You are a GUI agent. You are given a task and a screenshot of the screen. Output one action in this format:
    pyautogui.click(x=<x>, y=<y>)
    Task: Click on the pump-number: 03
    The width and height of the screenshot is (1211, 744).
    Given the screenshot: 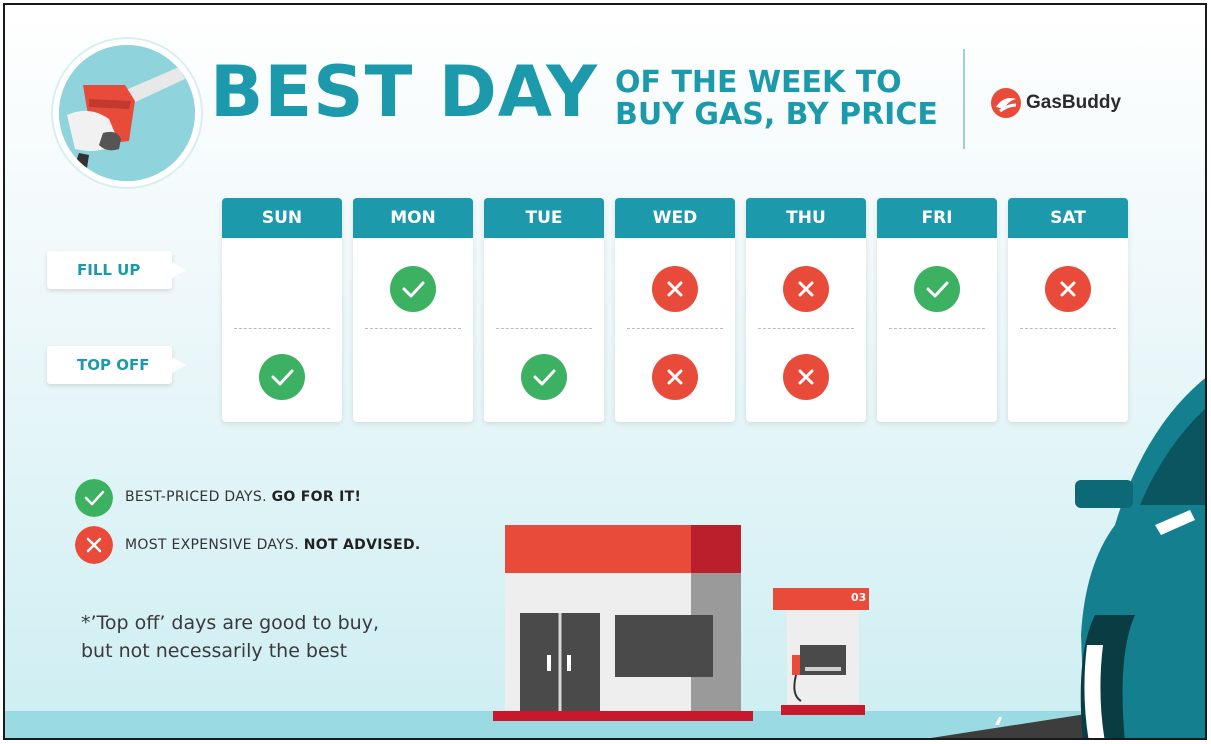 What is the action you would take?
    pyautogui.click(x=859, y=597)
    